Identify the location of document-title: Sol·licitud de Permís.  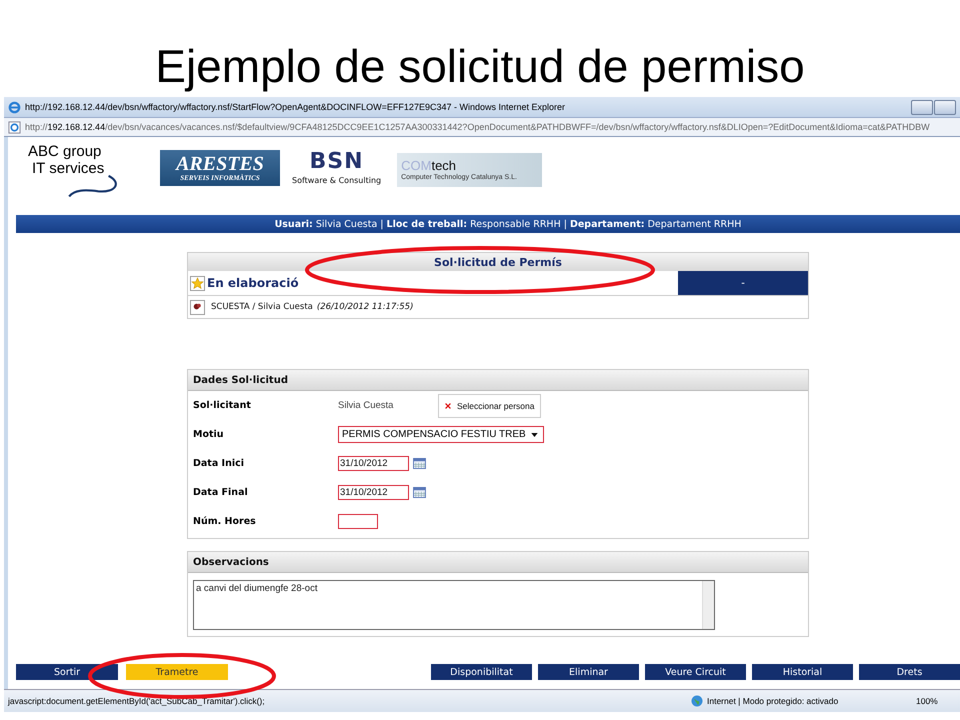
(498, 262).